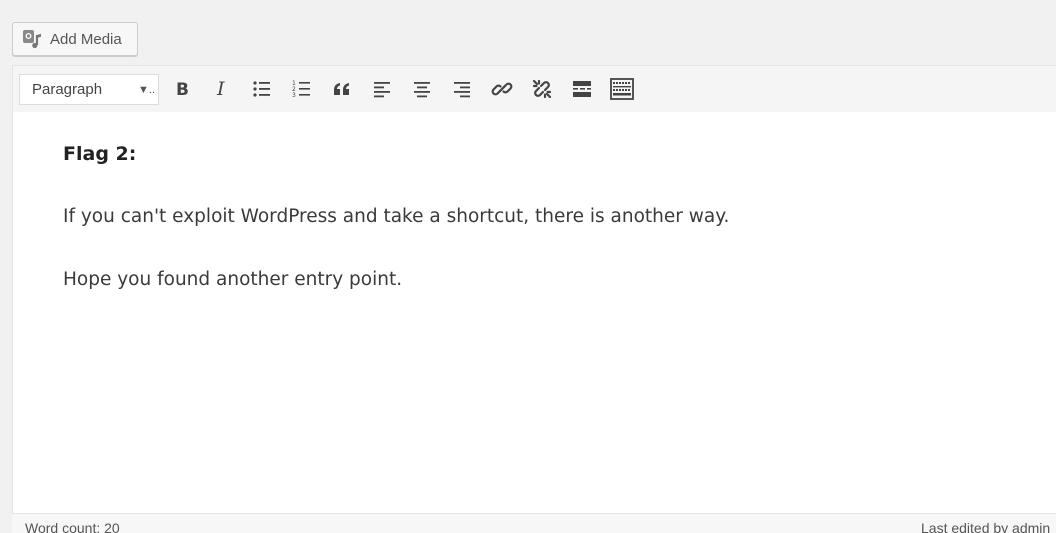  Describe the element at coordinates (67, 89) in the screenshot. I see `format-select-value: Paragraph` at that location.